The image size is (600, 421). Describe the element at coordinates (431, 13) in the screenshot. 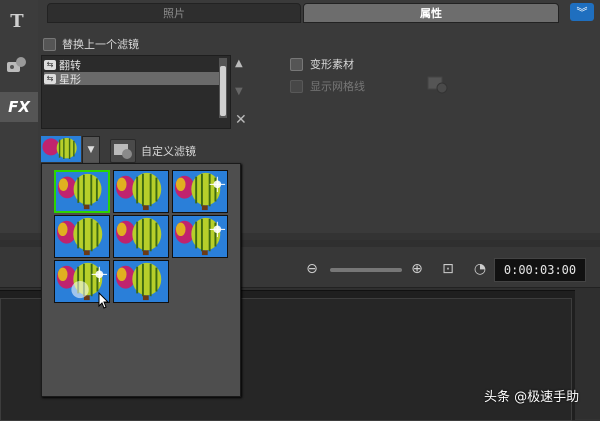

I see `tab-attributes: 属性` at that location.